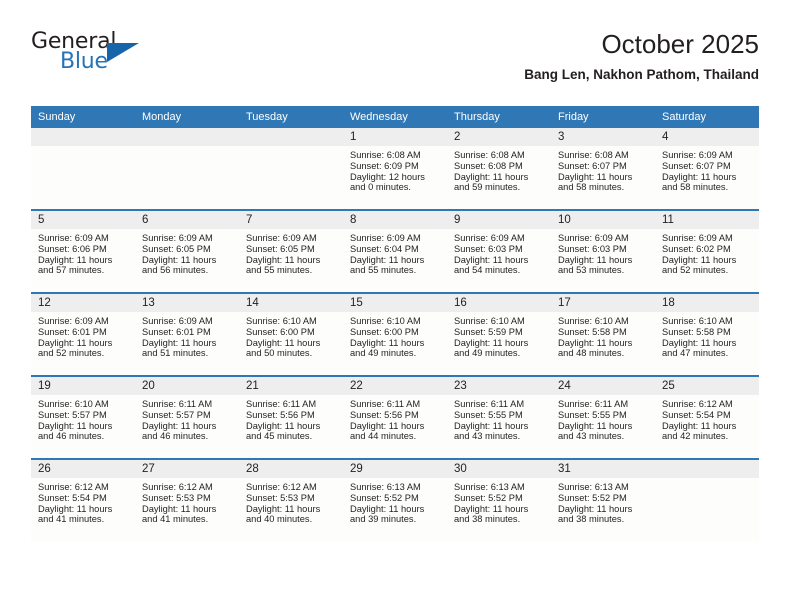 The image size is (792, 612). What do you see at coordinates (603, 386) in the screenshot?
I see `day-number: 24` at bounding box center [603, 386].